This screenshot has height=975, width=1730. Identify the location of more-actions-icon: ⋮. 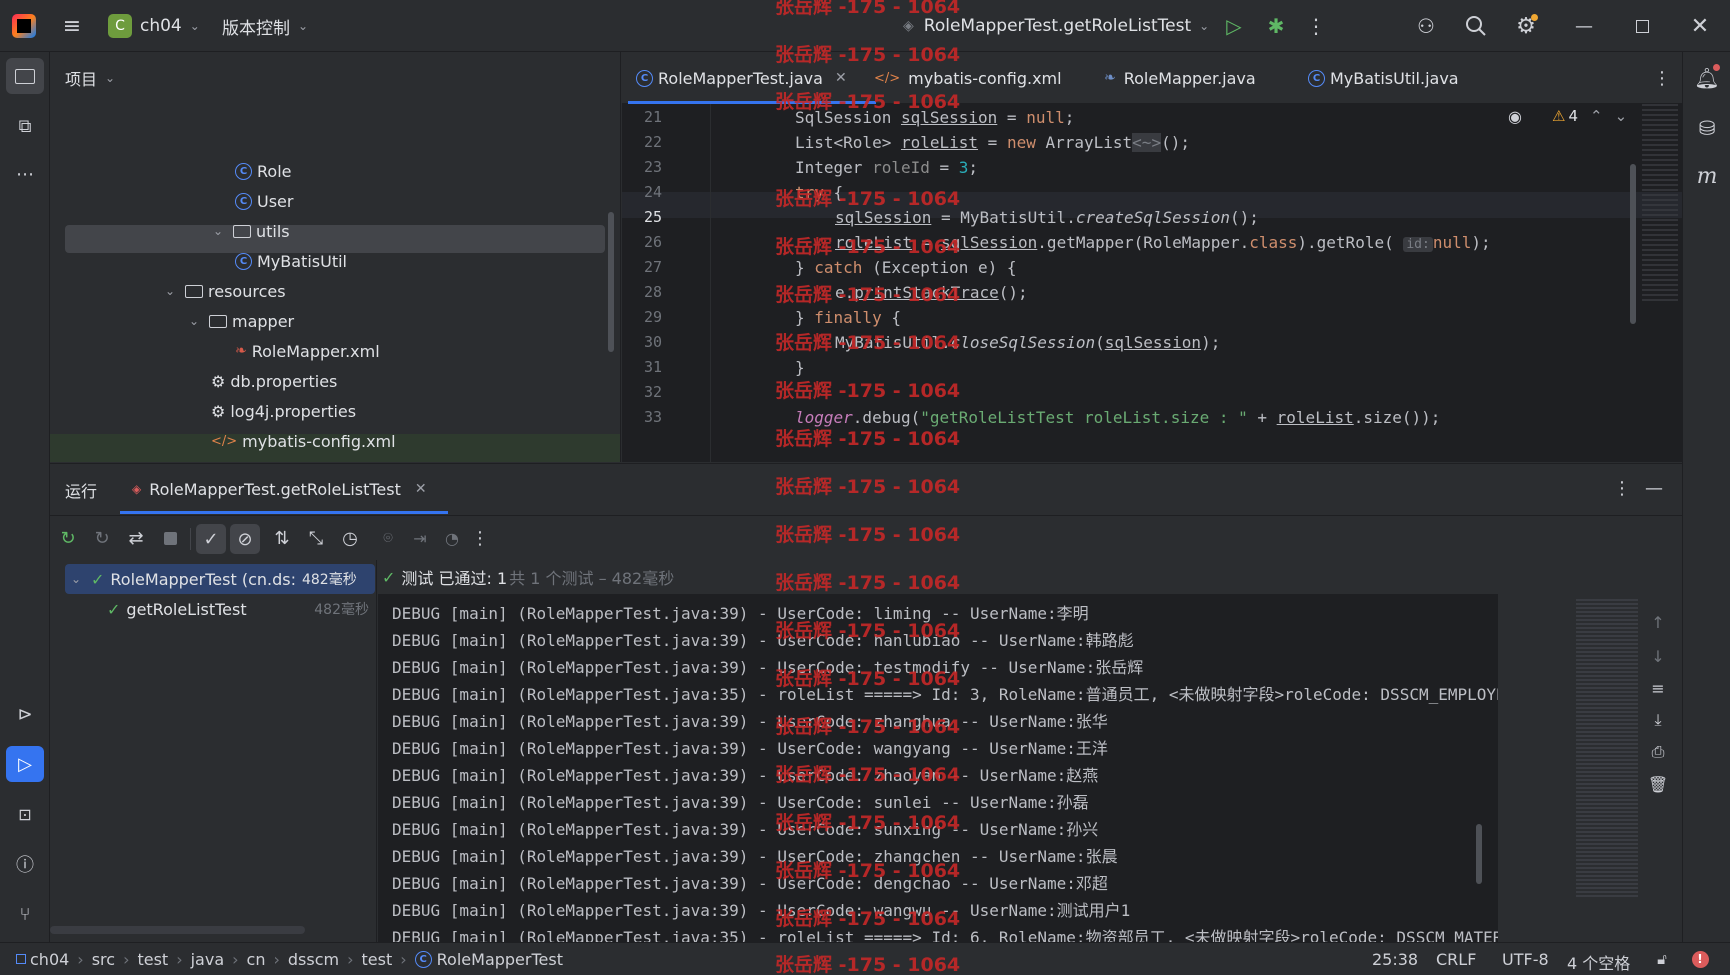
(1316, 26).